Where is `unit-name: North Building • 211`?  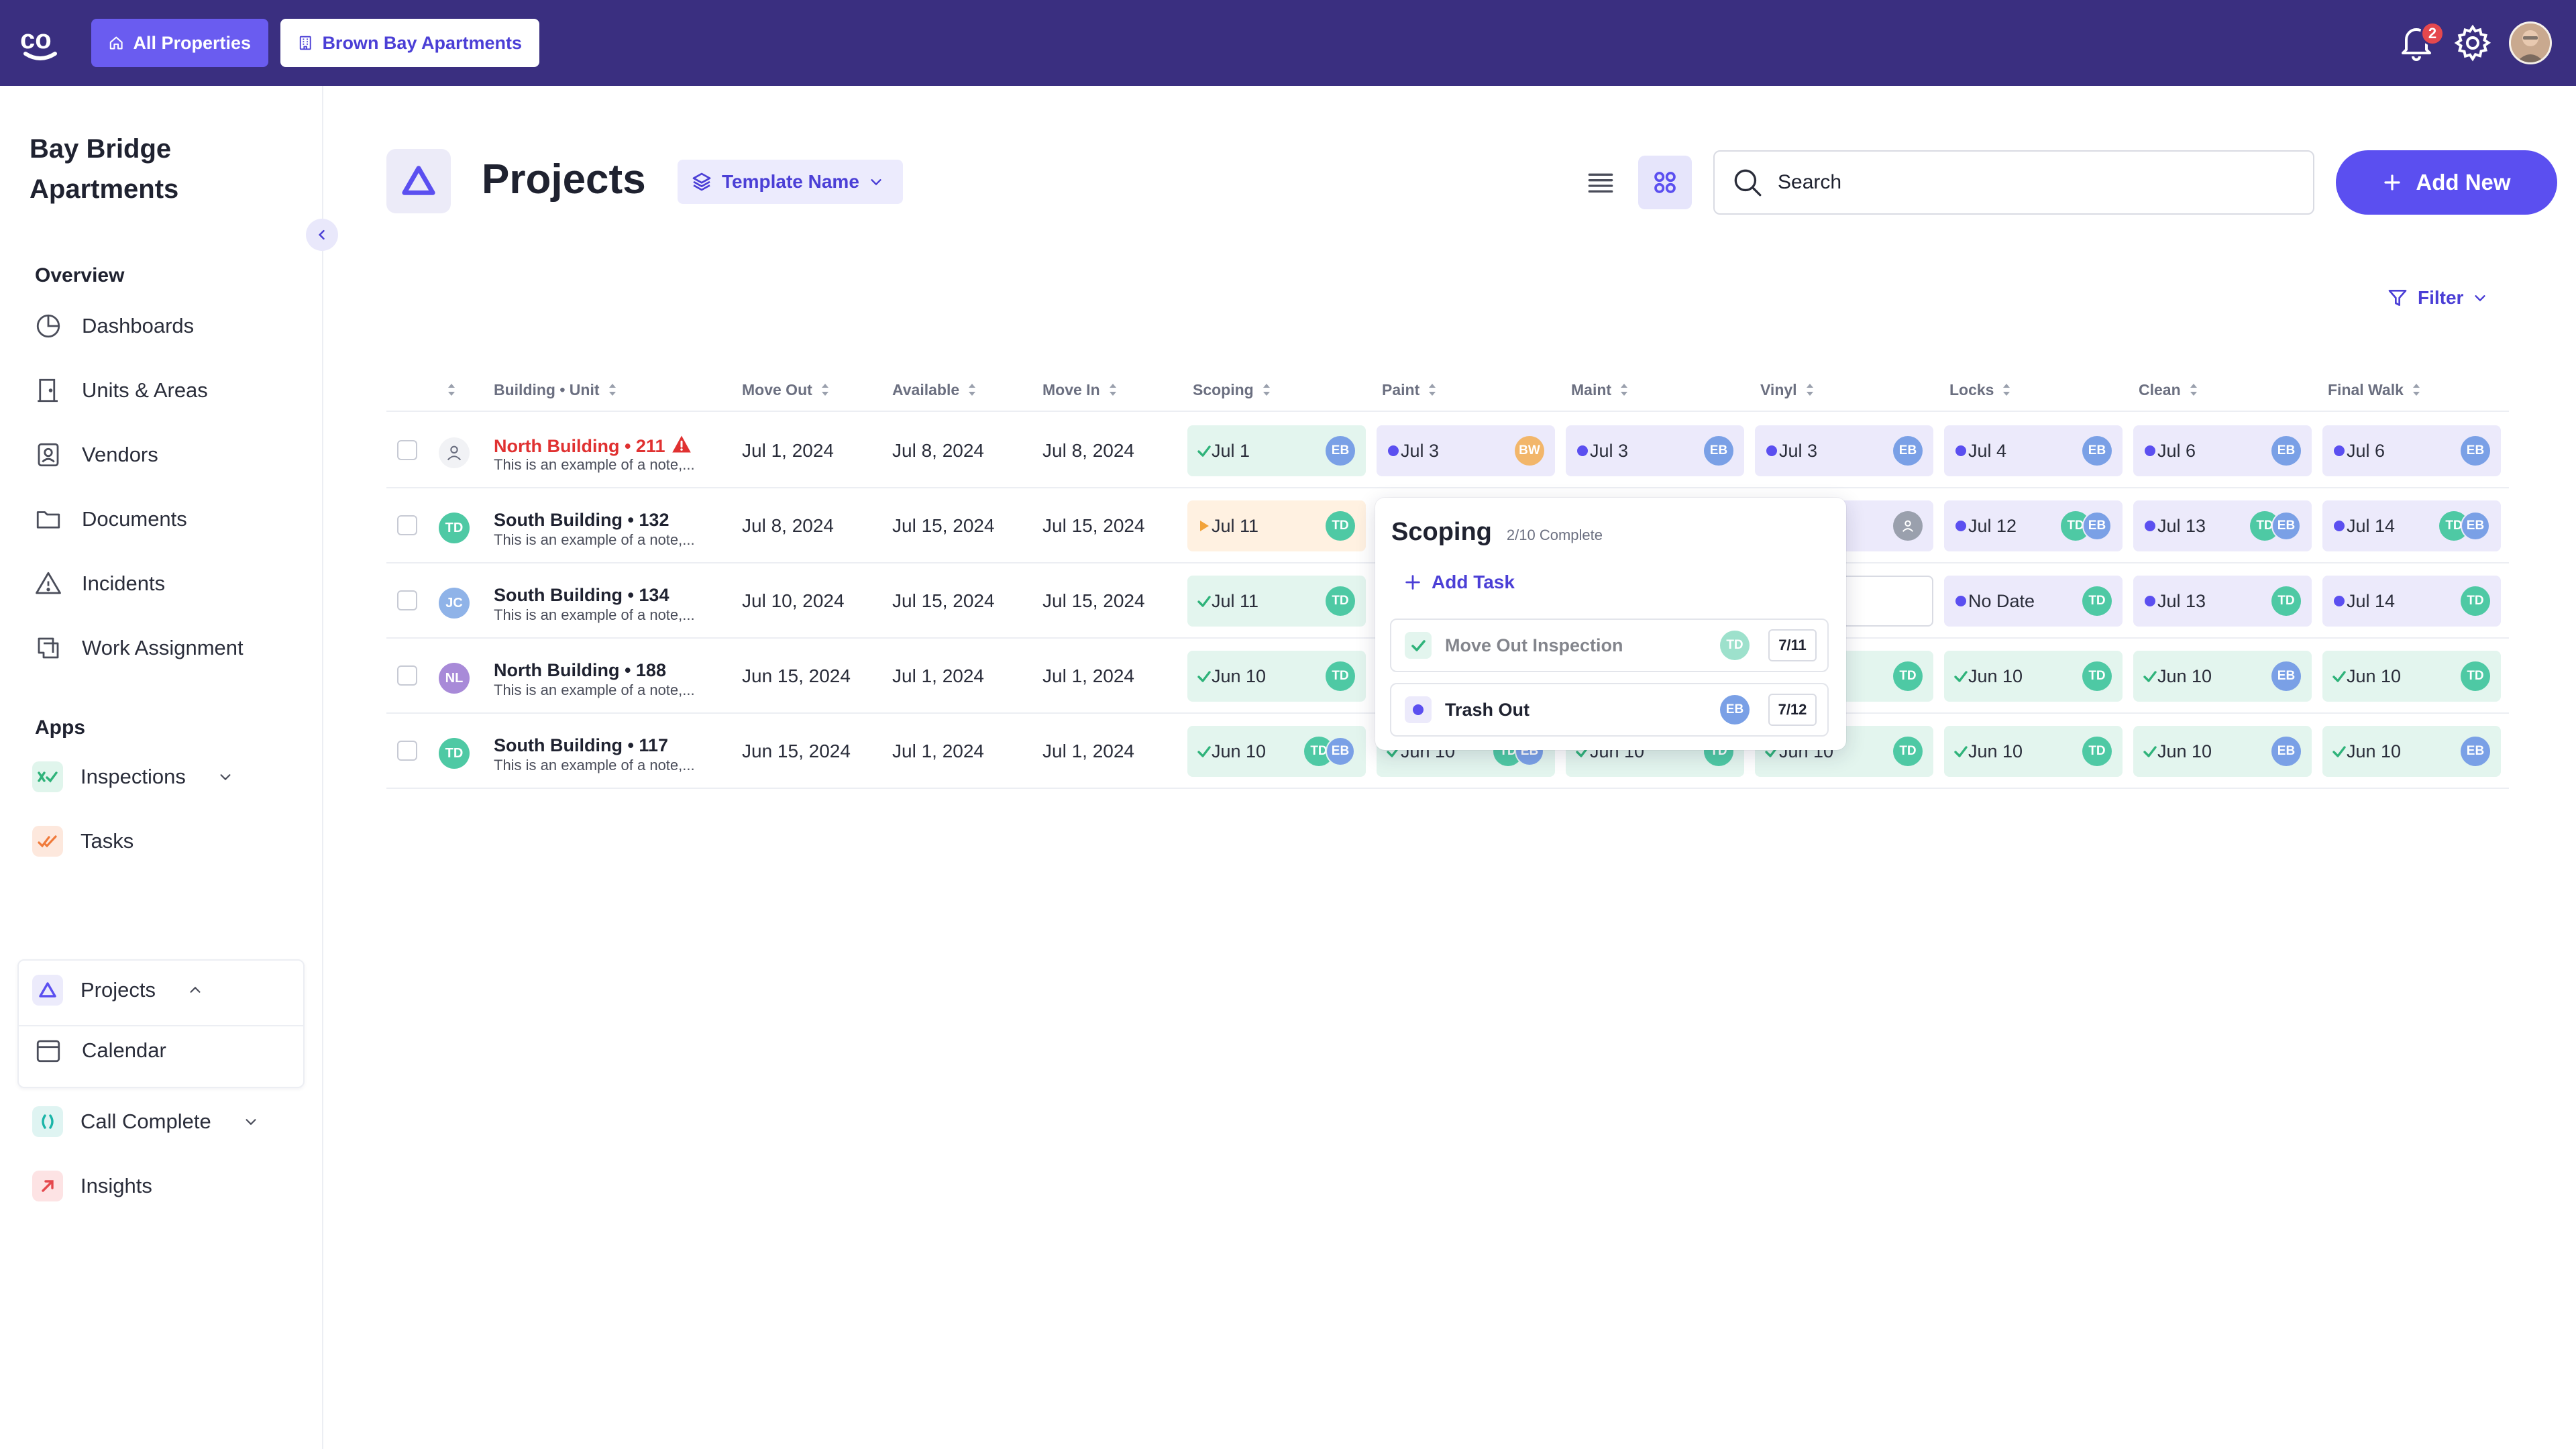
unit-name: North Building • 211 is located at coordinates (593, 446).